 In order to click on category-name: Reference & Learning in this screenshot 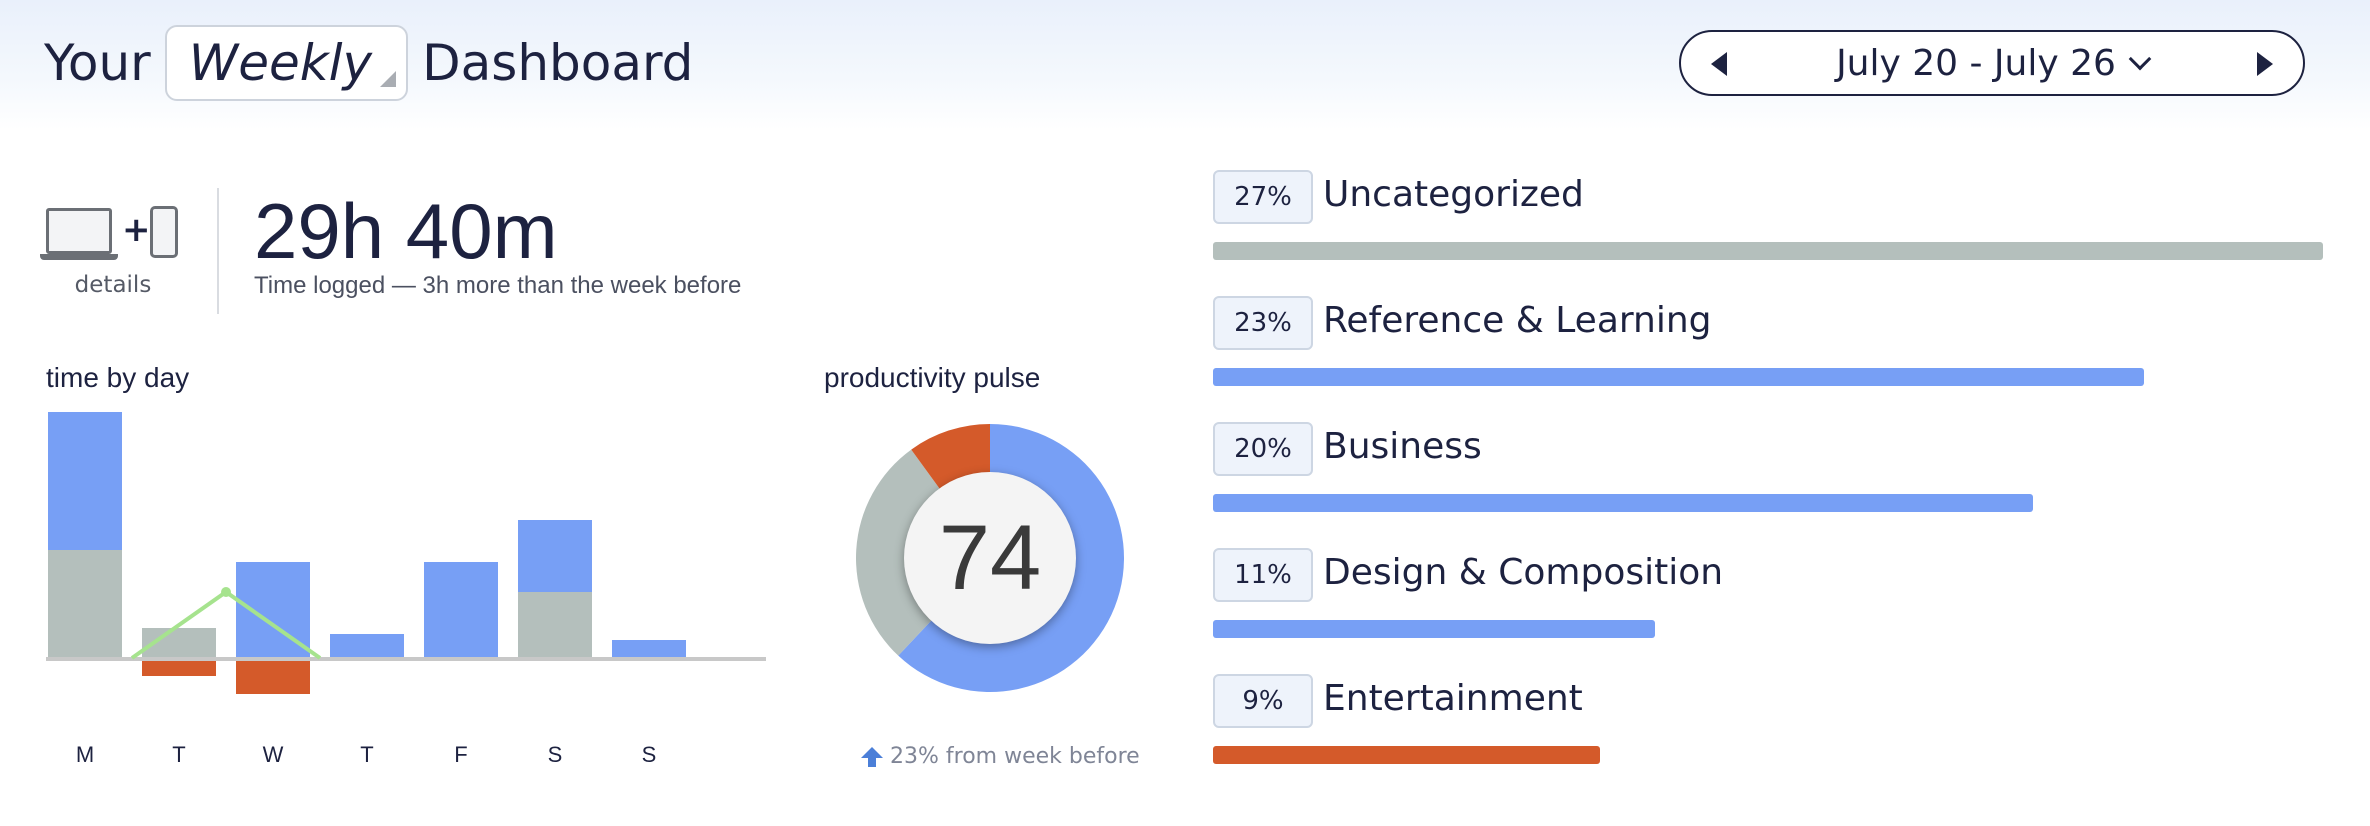, I will do `click(1517, 320)`.